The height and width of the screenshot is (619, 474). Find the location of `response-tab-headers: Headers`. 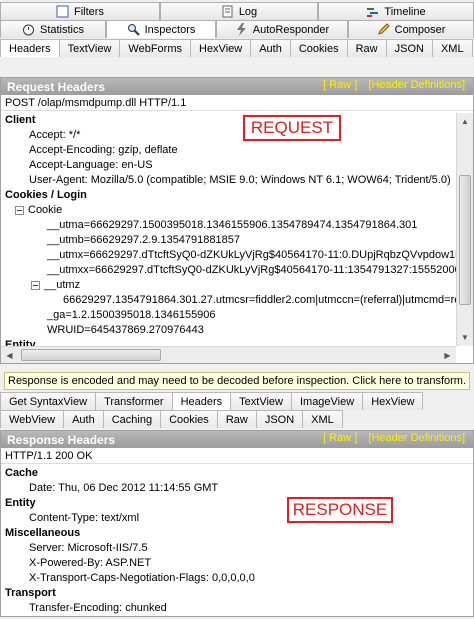

response-tab-headers: Headers is located at coordinates (201, 401).